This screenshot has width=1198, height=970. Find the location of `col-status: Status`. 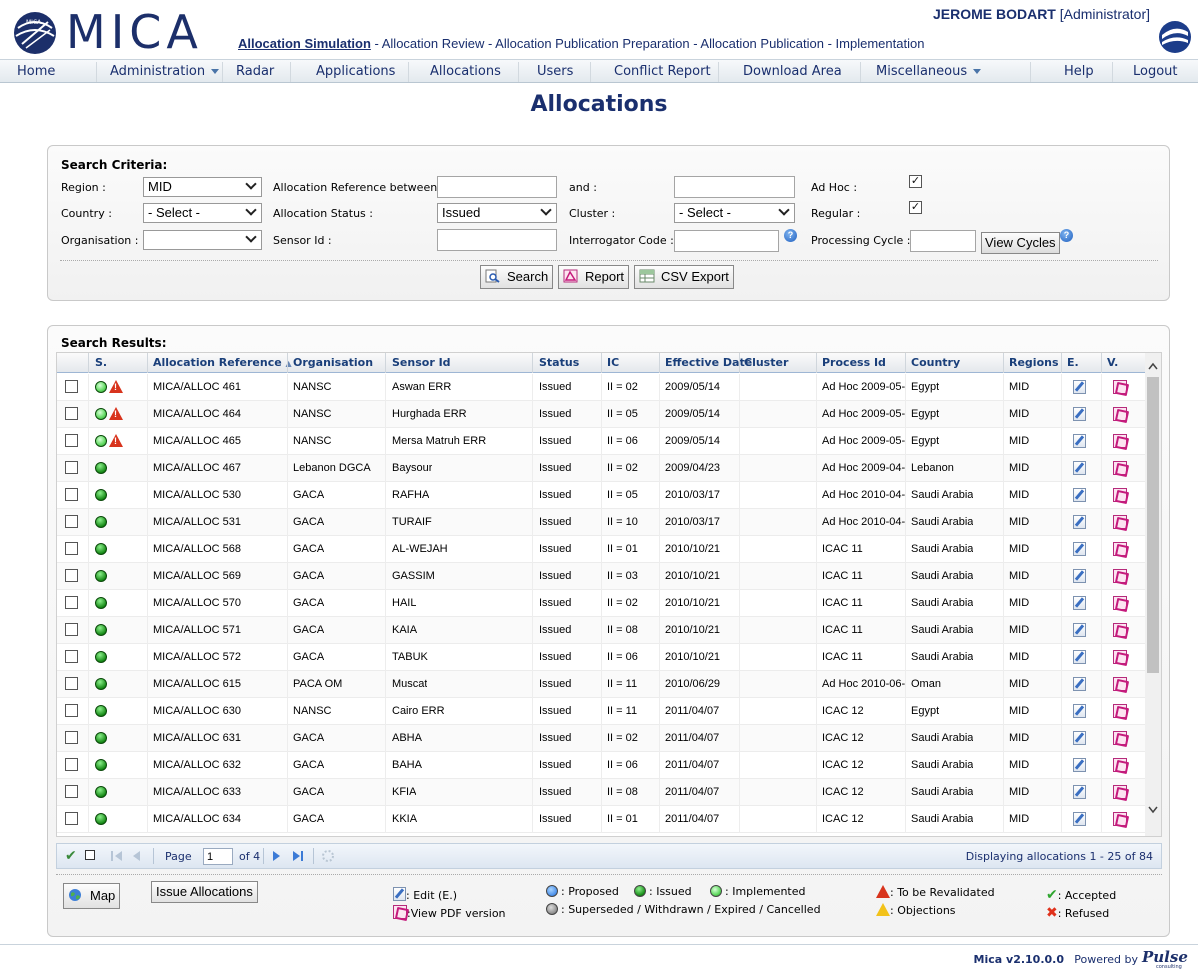

col-status: Status is located at coordinates (559, 362).